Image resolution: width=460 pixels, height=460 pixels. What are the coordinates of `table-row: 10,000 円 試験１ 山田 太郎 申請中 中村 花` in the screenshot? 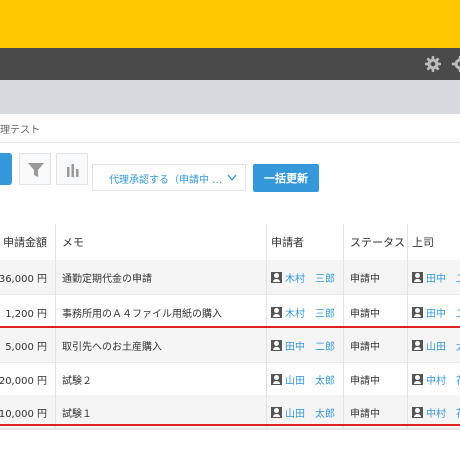 It's located at (230, 412).